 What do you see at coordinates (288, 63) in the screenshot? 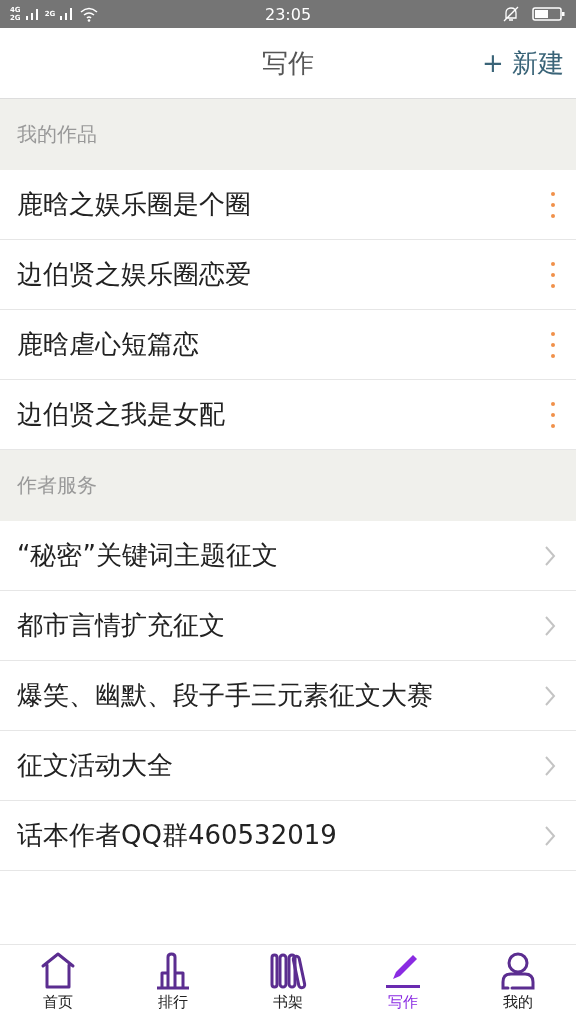
I see `page-title: 写作` at bounding box center [288, 63].